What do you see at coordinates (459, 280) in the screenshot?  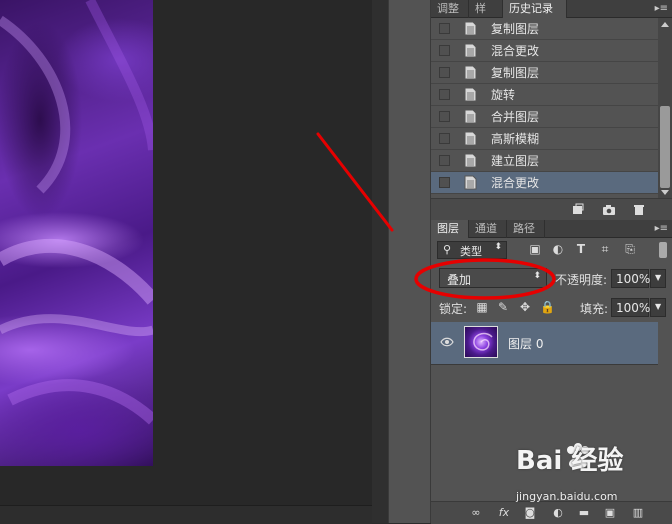 I see `blend-mode-value: 叠加` at bounding box center [459, 280].